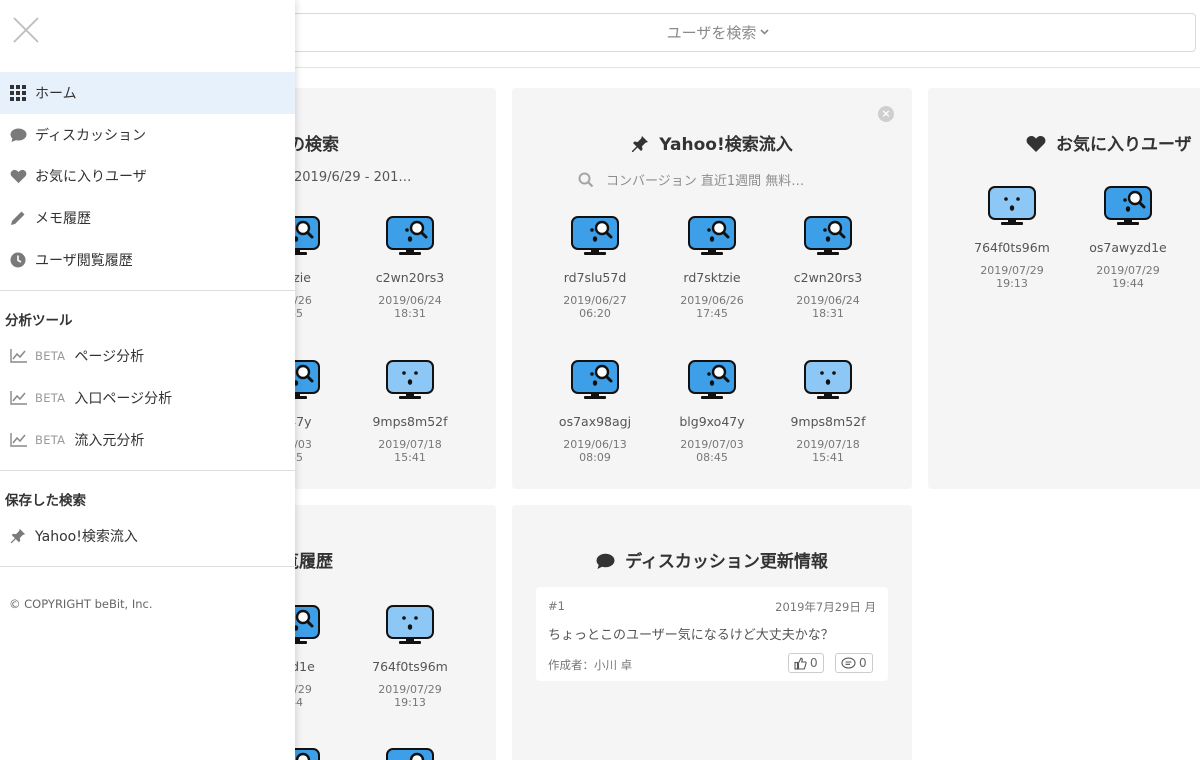 The height and width of the screenshot is (760, 1200). I want to click on close-drawer-button, so click(26, 30).